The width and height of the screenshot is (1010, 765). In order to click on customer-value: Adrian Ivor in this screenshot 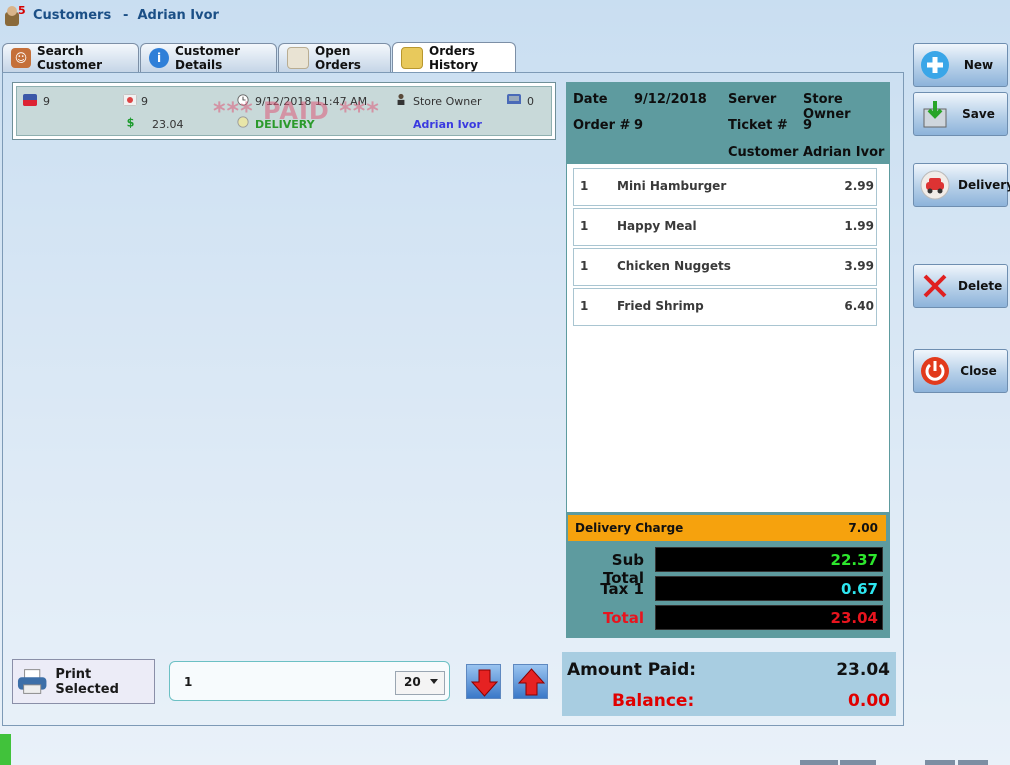, I will do `click(844, 152)`.